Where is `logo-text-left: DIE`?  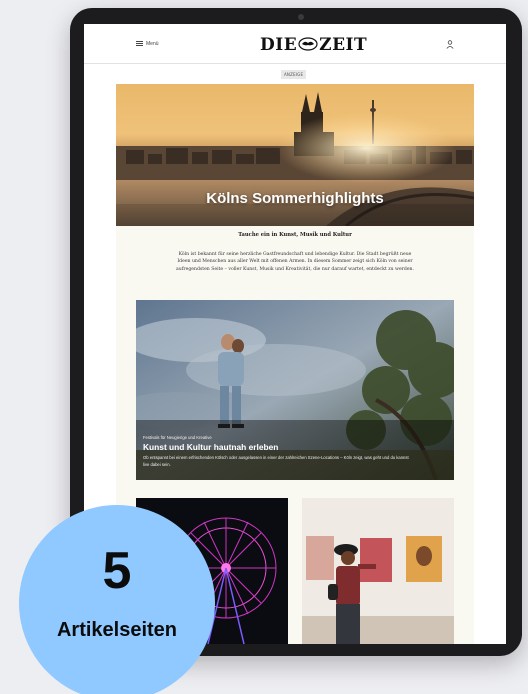 logo-text-left: DIE is located at coordinates (279, 45).